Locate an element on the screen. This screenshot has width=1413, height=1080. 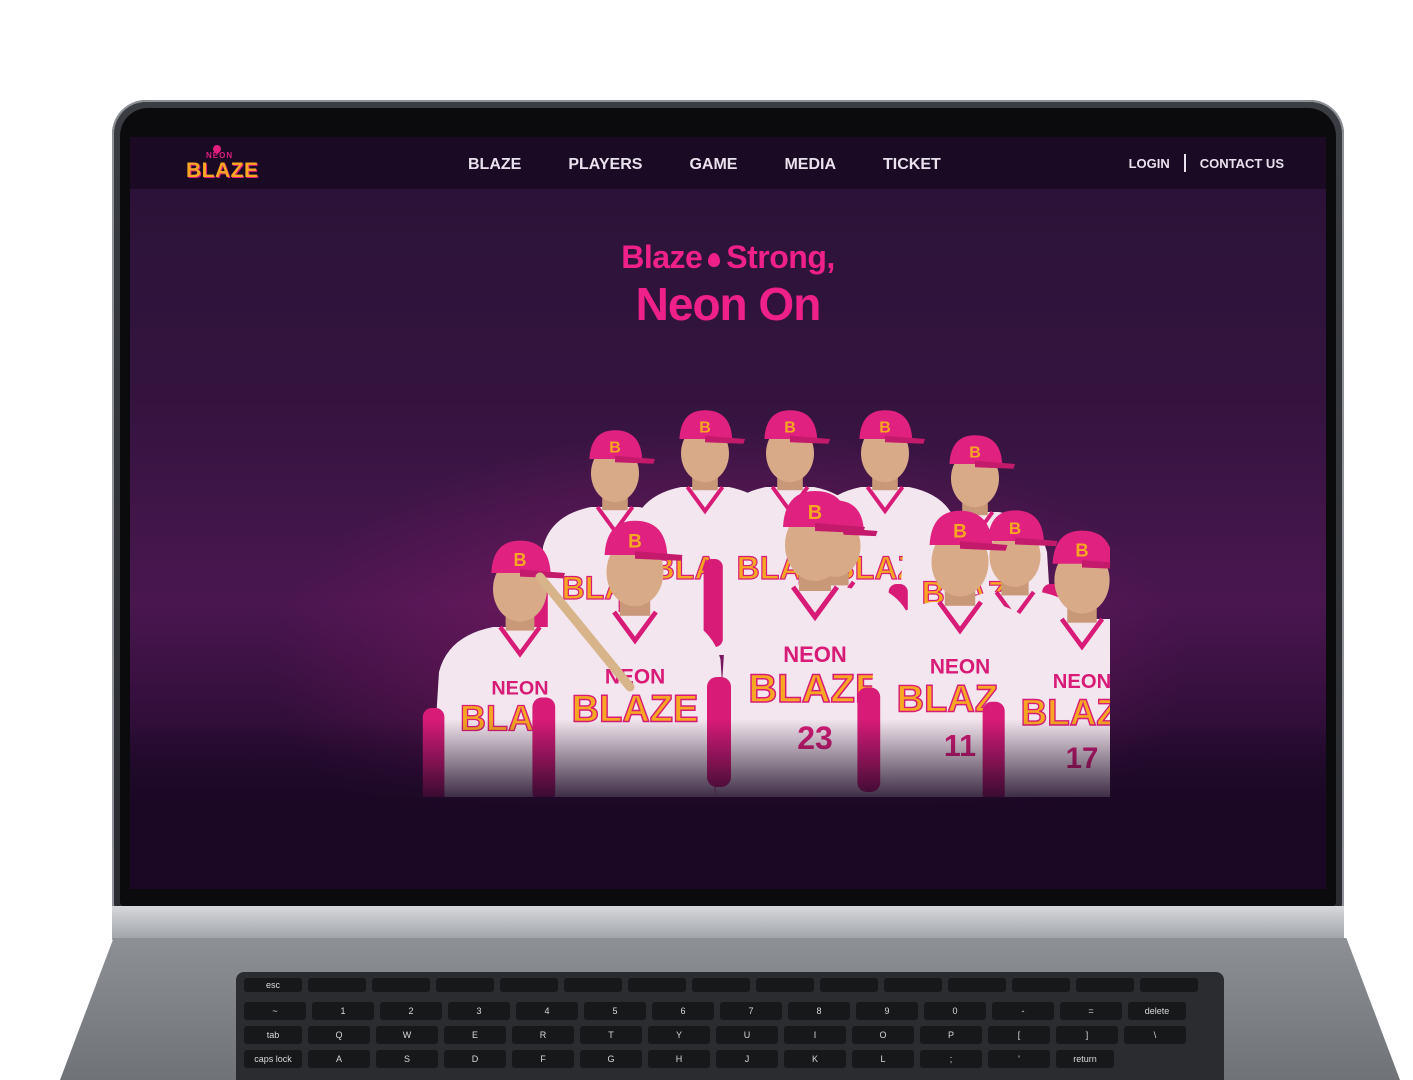
slogan-word-blaze: Blaze is located at coordinates (662, 257).